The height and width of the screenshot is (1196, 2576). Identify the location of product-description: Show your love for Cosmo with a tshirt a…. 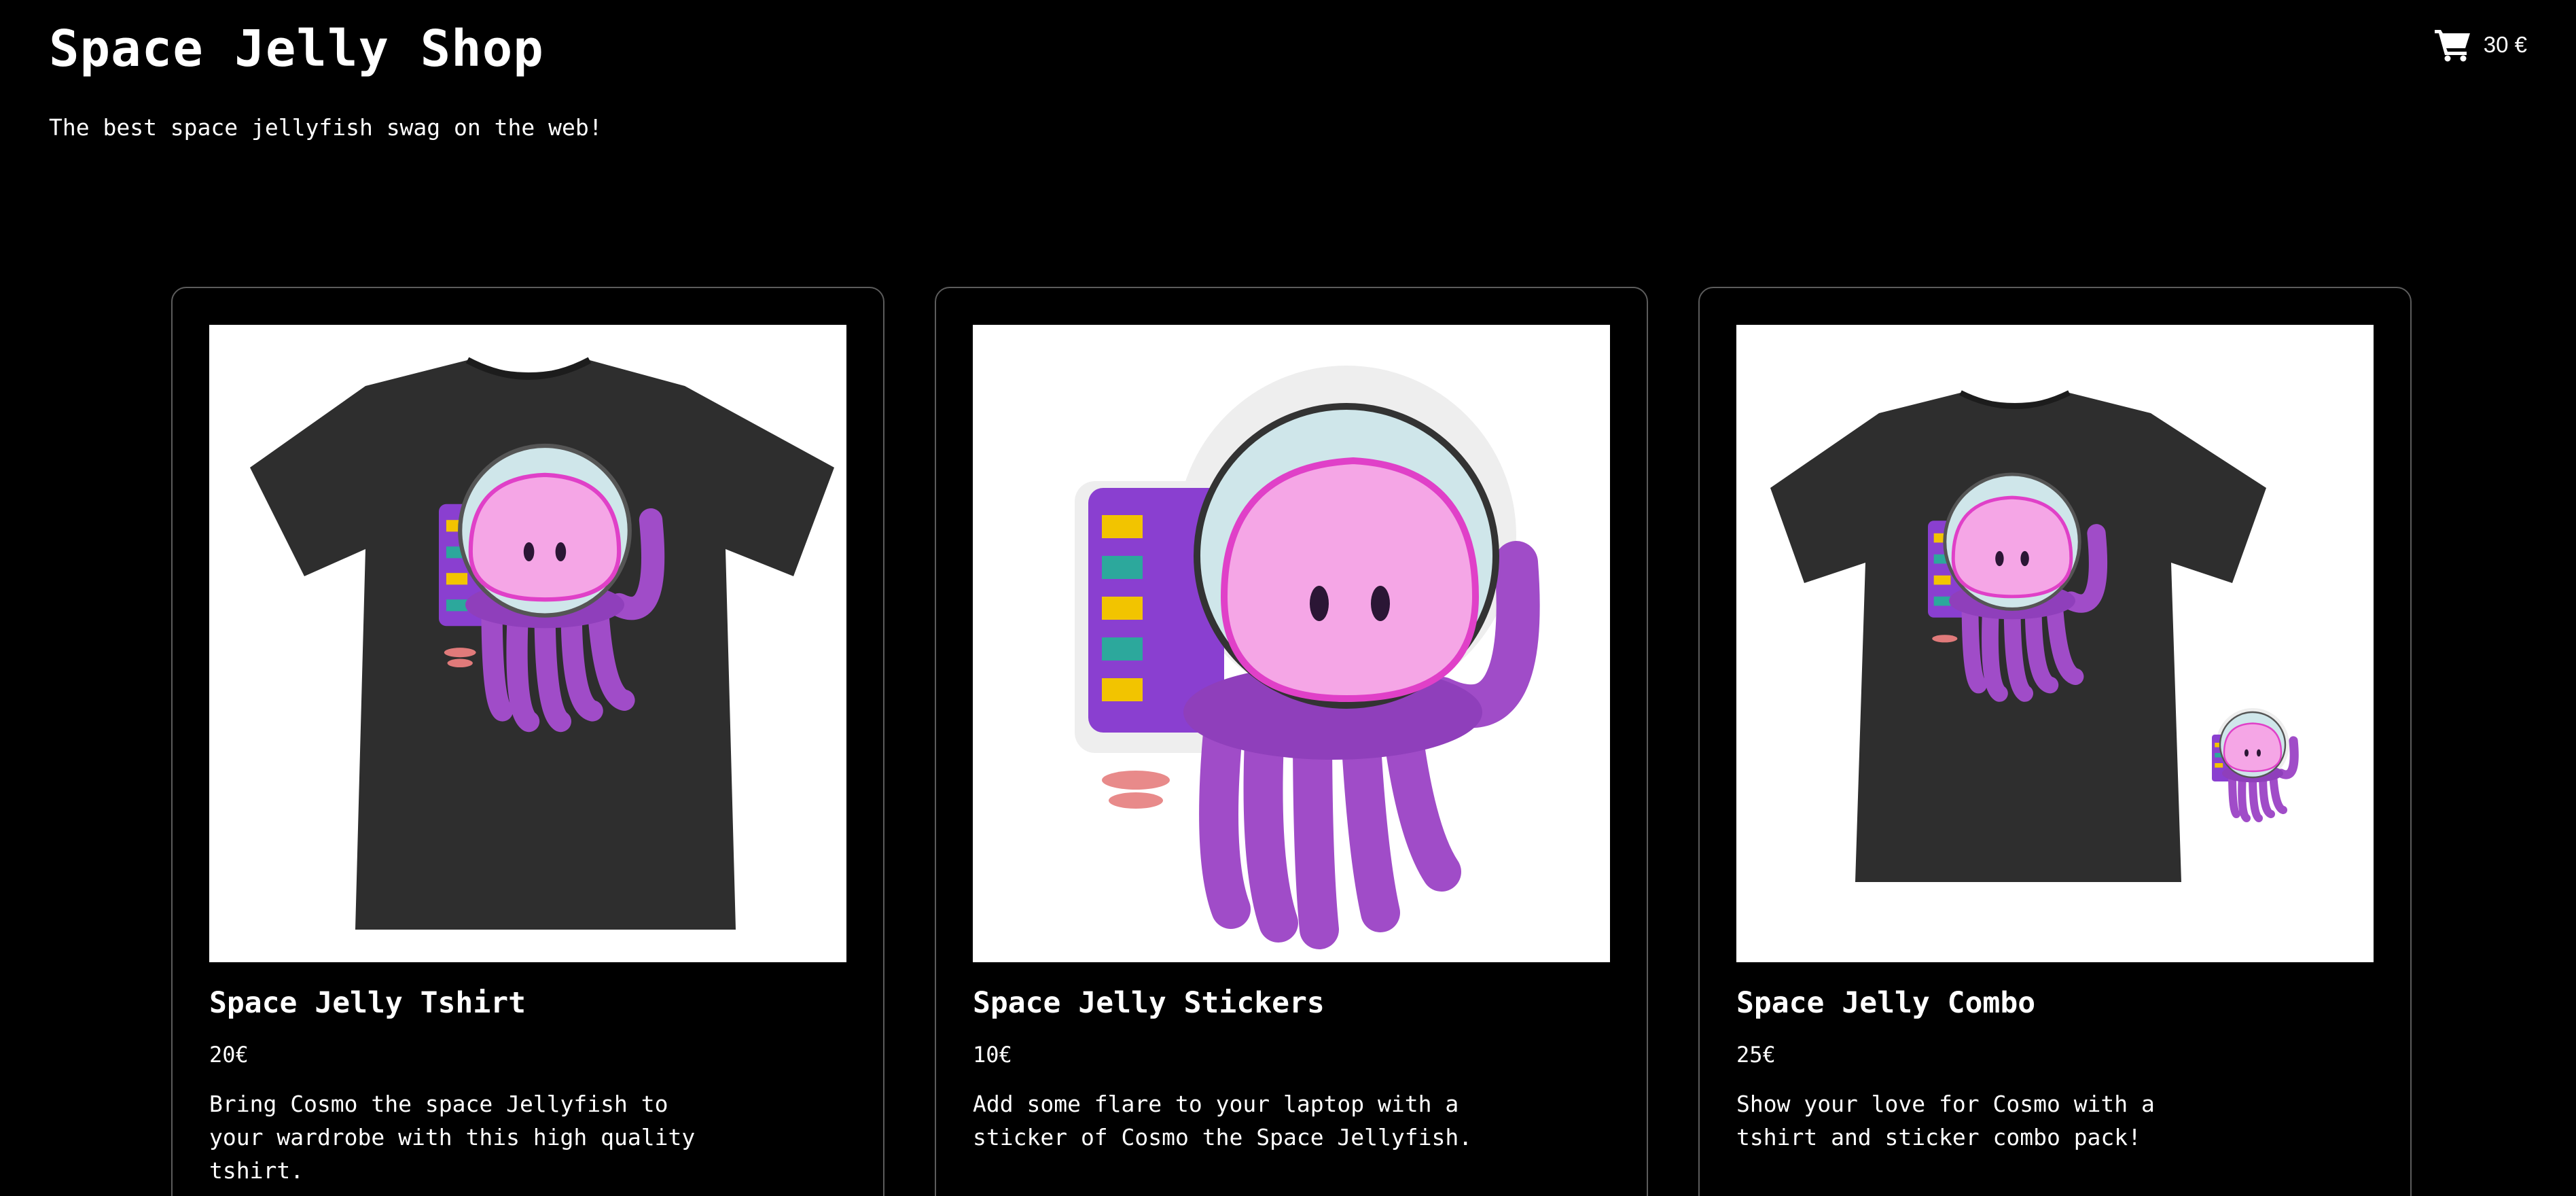
(1945, 1120).